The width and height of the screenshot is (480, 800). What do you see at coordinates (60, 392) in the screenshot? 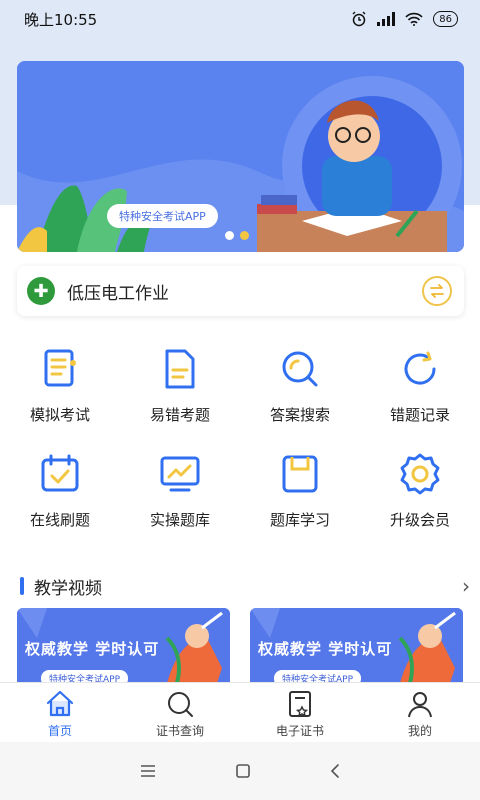
I see `feature-mock-exam: 模拟考试` at bounding box center [60, 392].